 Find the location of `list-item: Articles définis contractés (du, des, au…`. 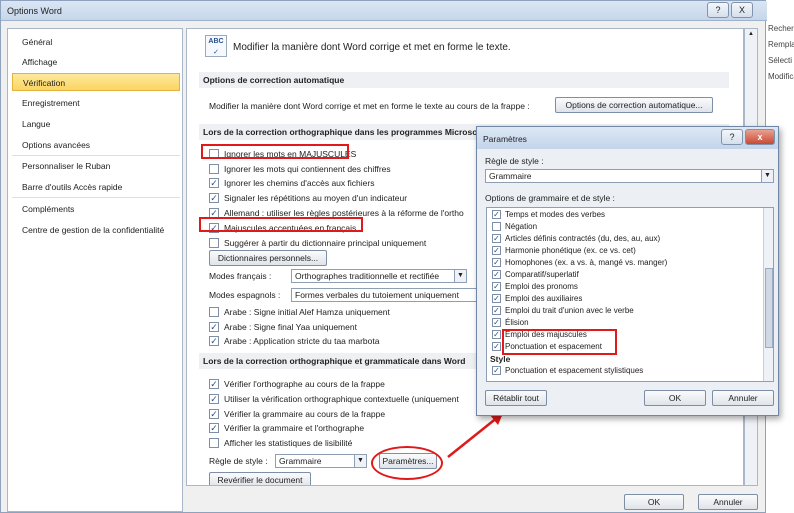

list-item: Articles définis contractés (du, des, au… is located at coordinates (583, 238).